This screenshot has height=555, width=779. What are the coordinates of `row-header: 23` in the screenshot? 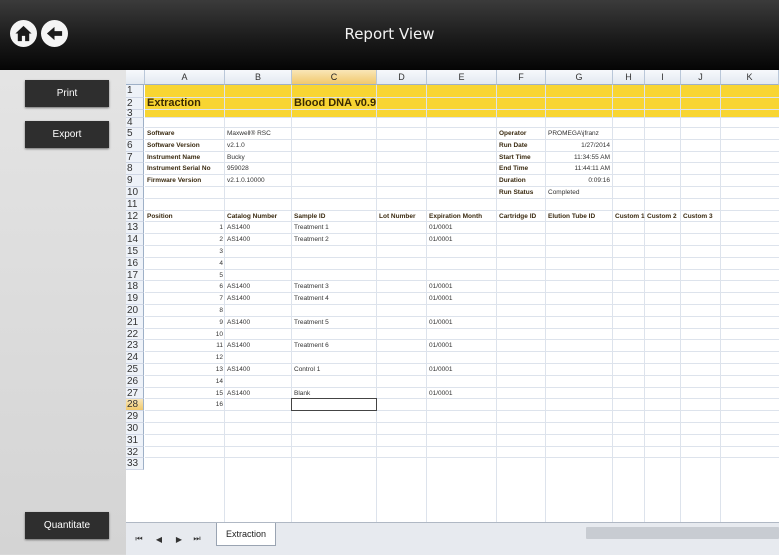 It's located at (135, 346).